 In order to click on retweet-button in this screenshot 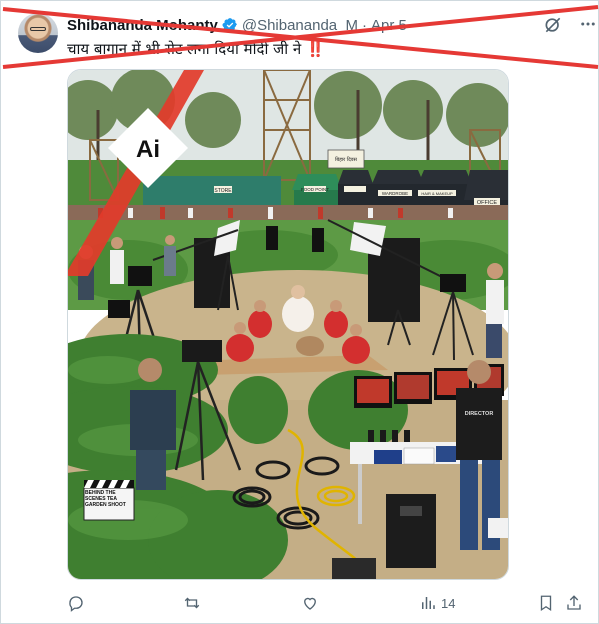, I will do `click(194, 603)`.